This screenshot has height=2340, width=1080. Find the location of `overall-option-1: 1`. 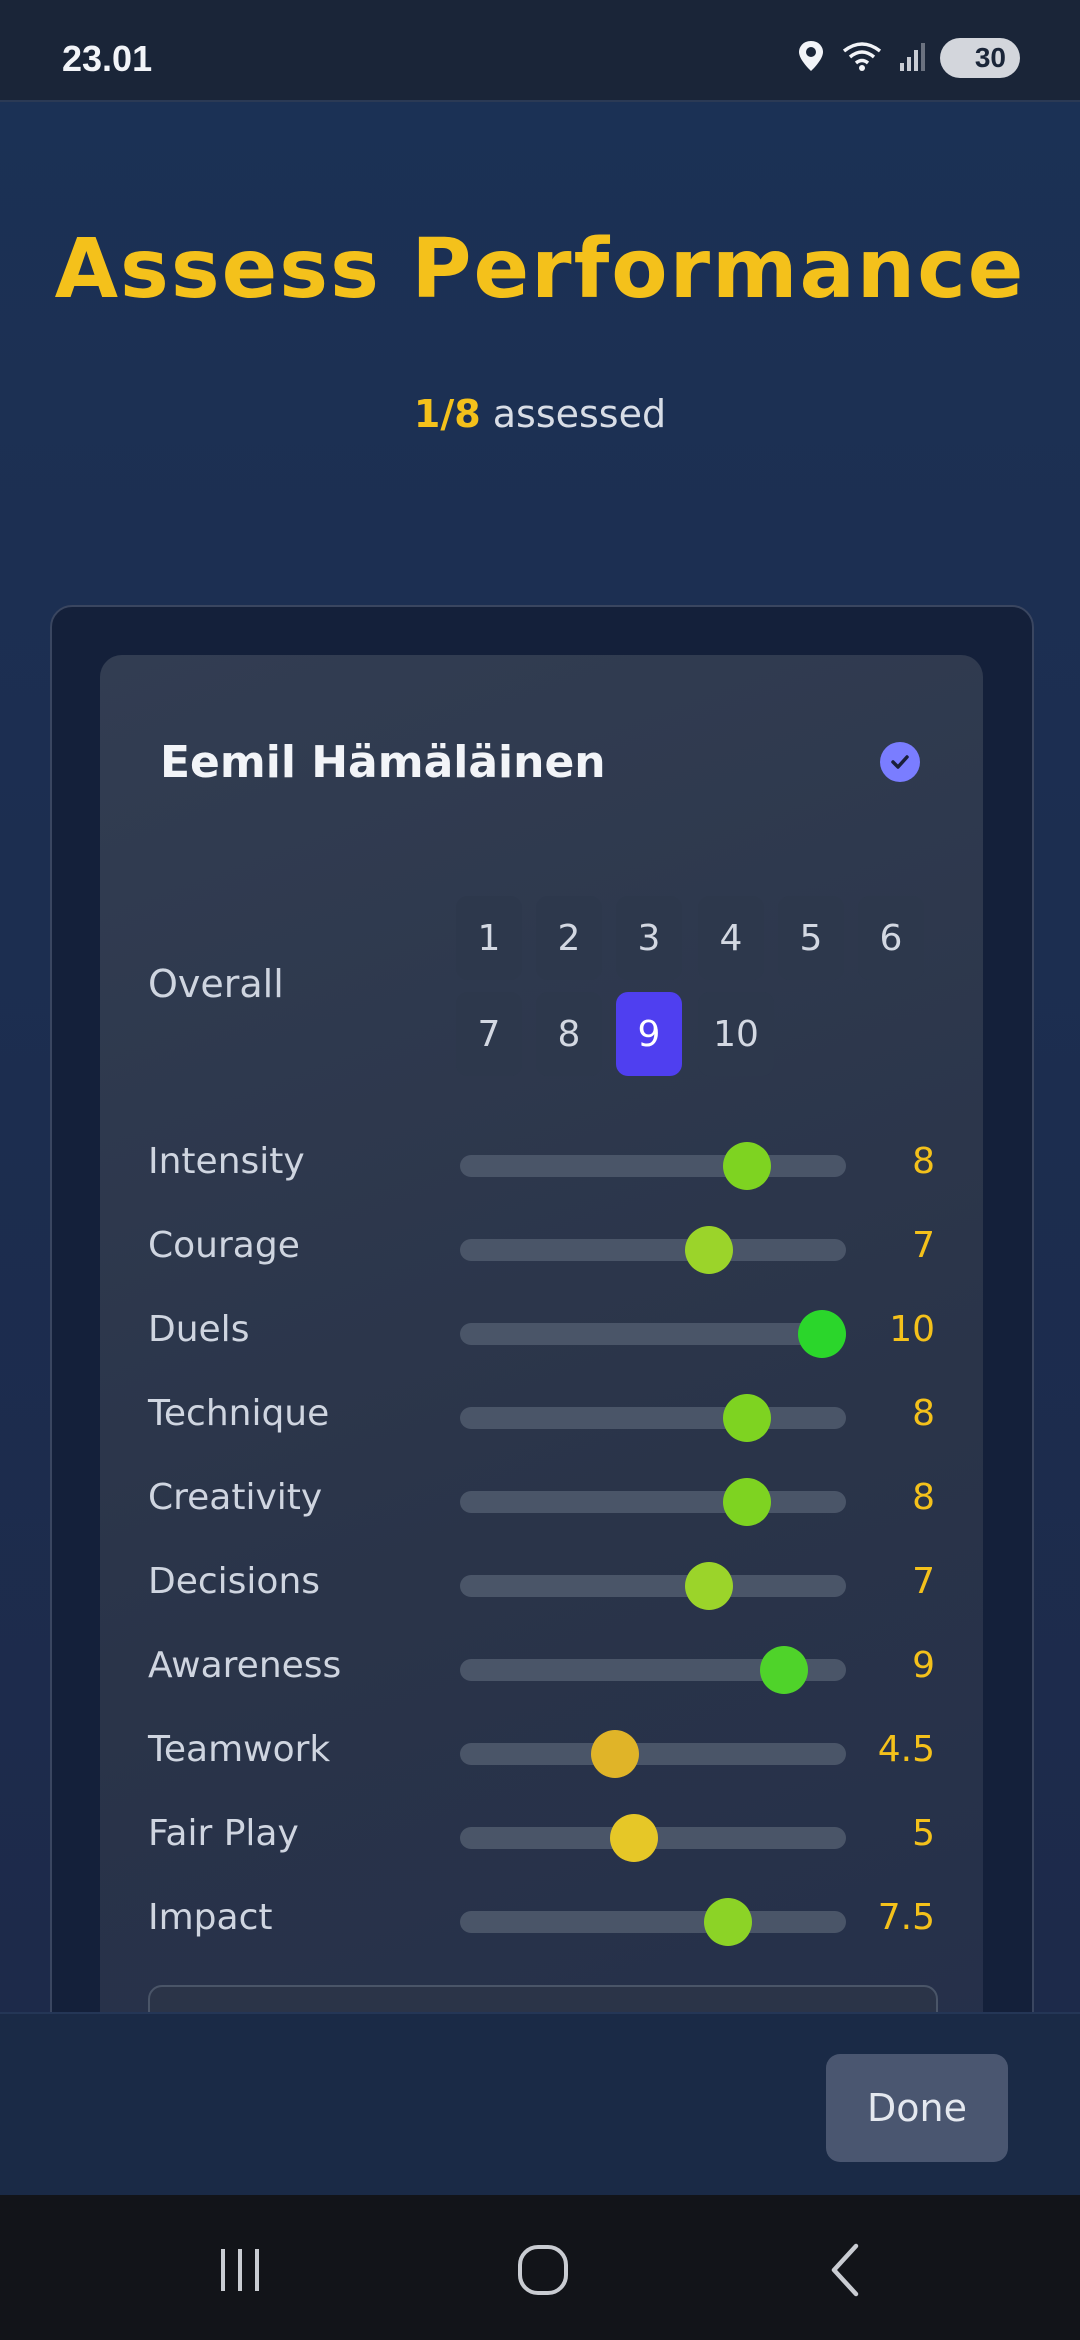

overall-option-1: 1 is located at coordinates (489, 938).